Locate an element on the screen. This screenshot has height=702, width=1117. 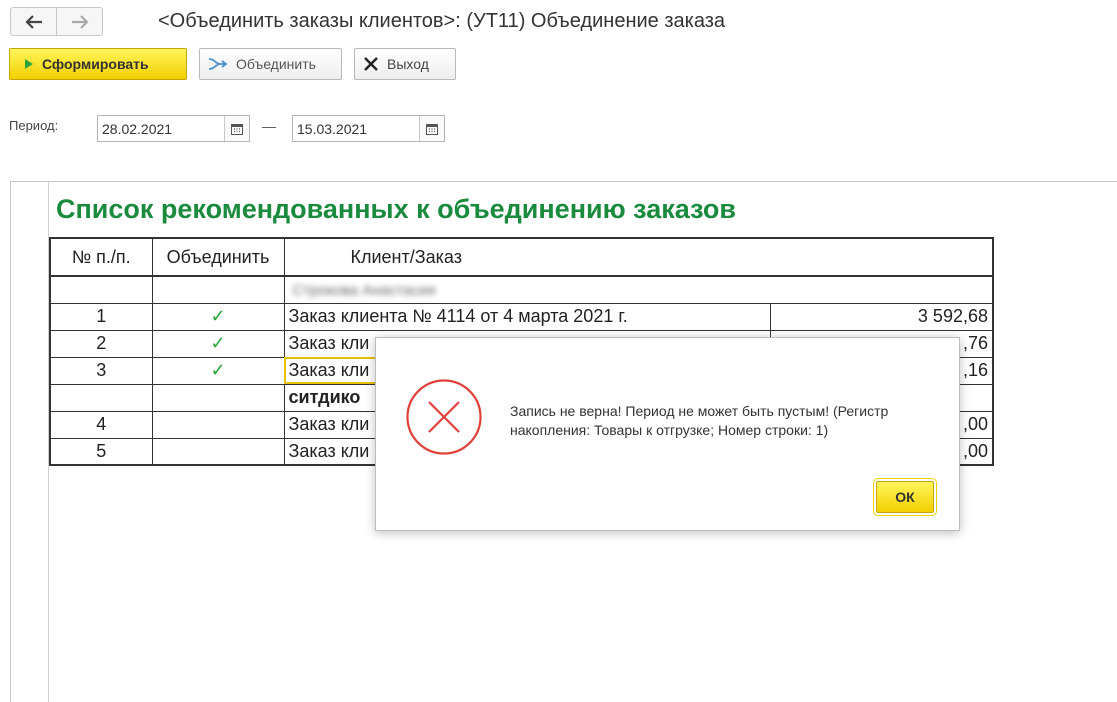
generate-button: Сформировать is located at coordinates (98, 64).